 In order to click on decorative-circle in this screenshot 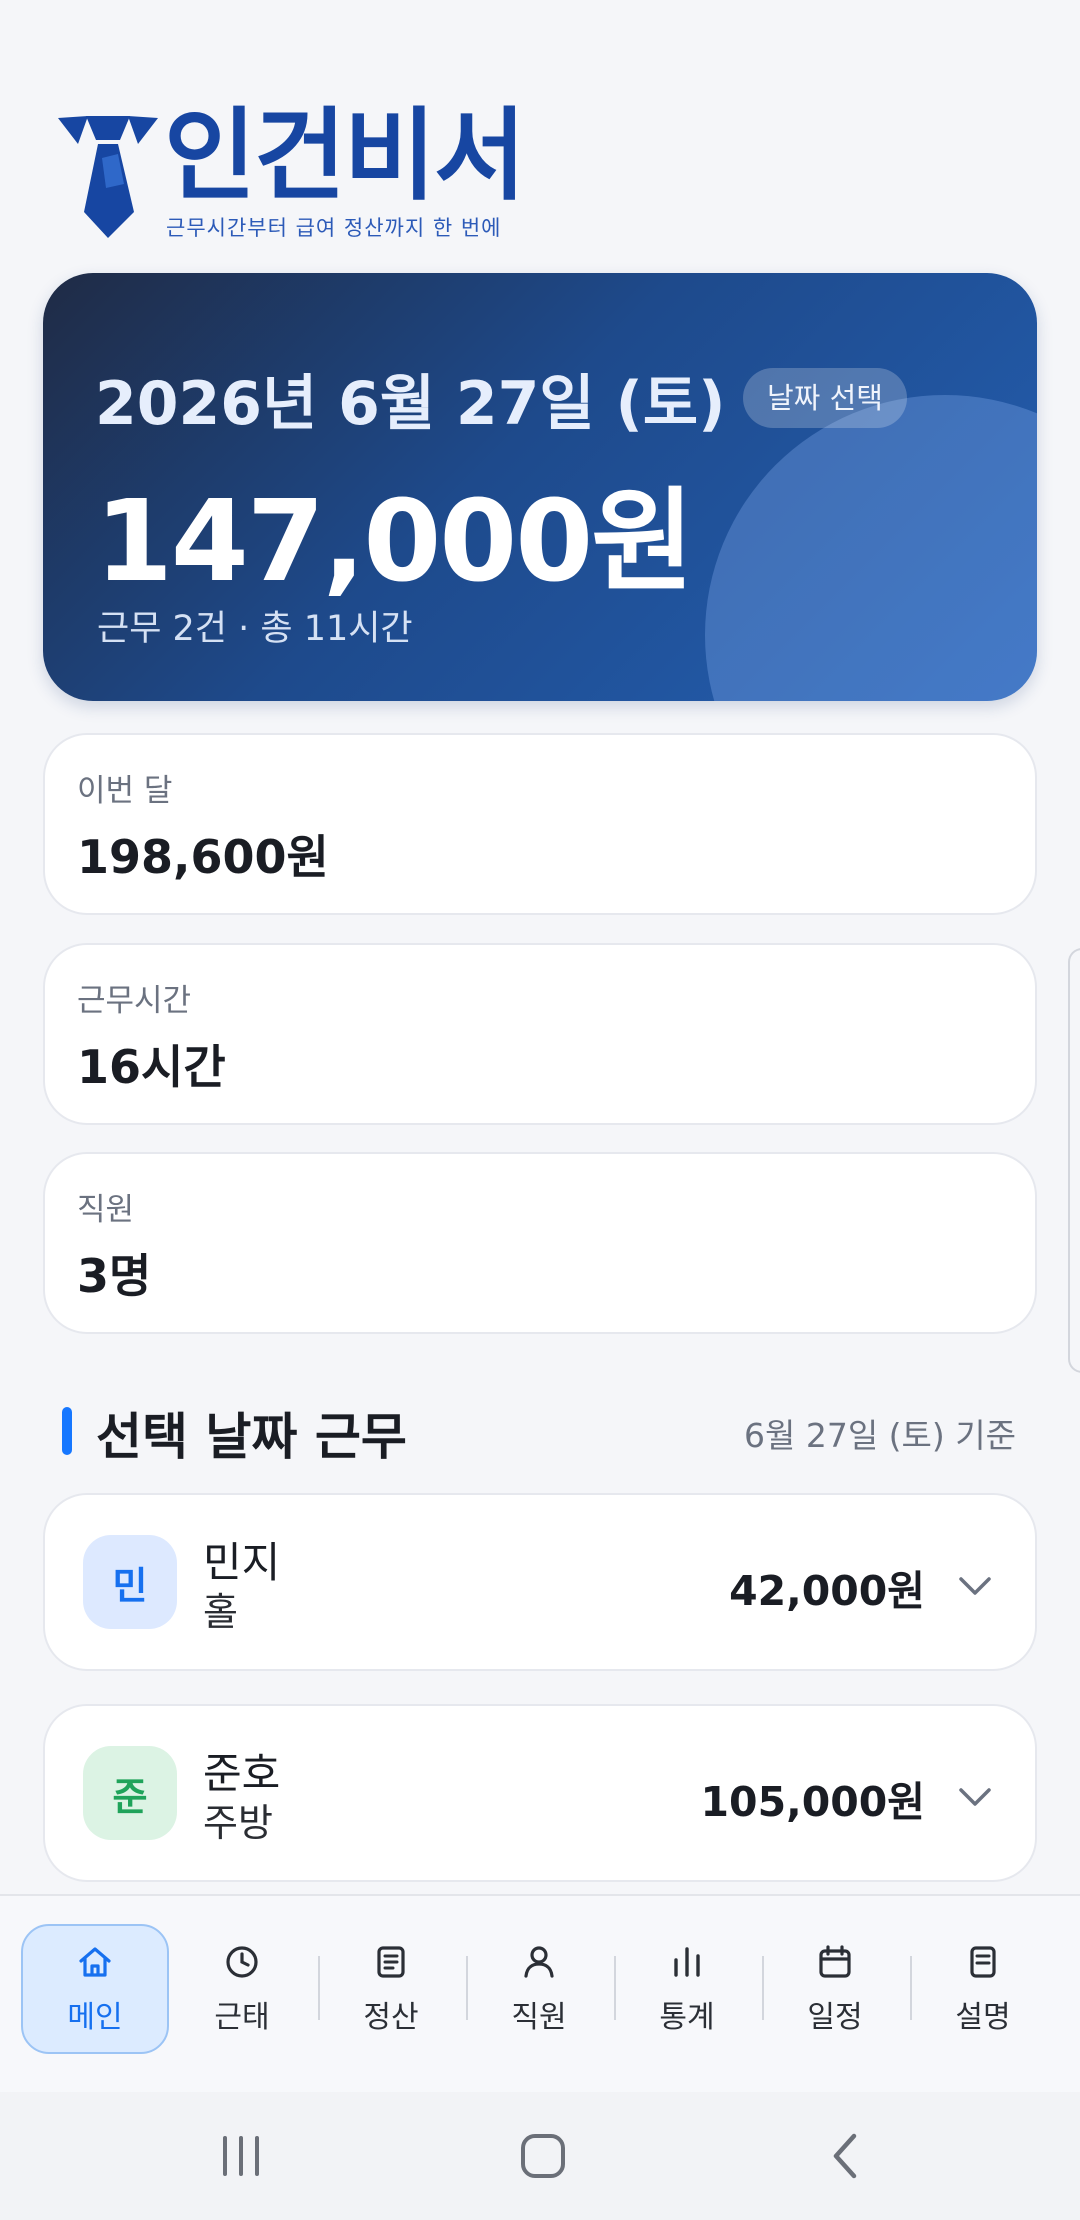, I will do `click(871, 548)`.